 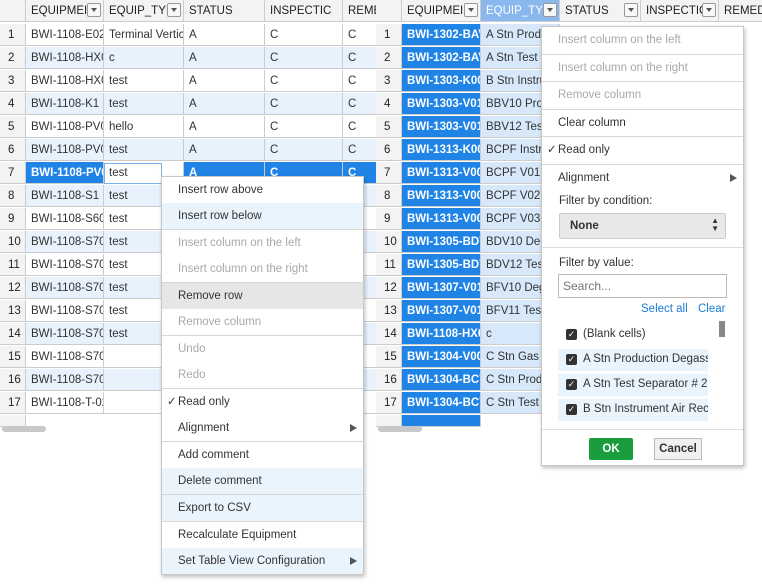 I want to click on ok-button: OK, so click(x=611, y=449).